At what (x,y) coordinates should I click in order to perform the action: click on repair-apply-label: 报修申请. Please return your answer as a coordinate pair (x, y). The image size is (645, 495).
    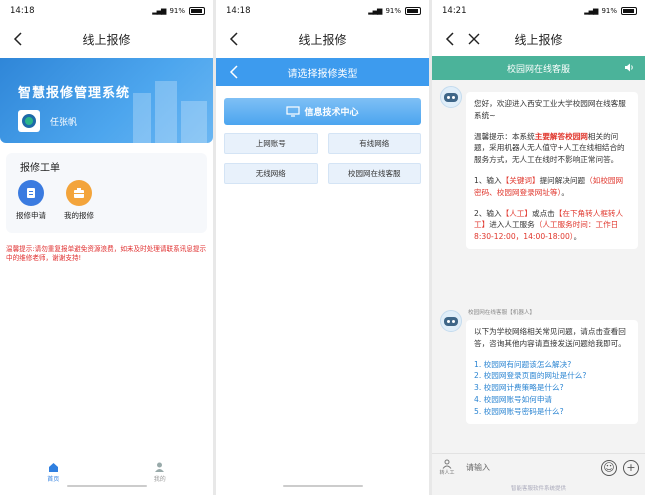
    Looking at the image, I should click on (31, 215).